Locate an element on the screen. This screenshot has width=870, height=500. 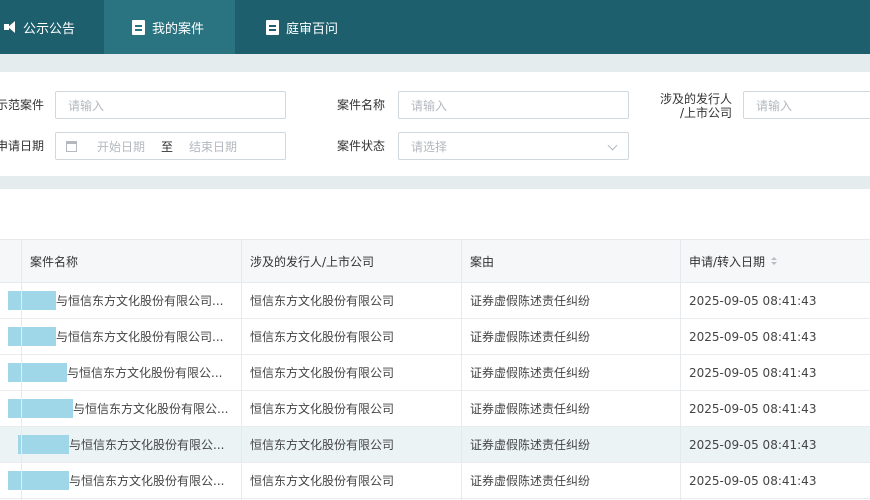
tab-trial-faq: 庭审百问 is located at coordinates (300, 27).